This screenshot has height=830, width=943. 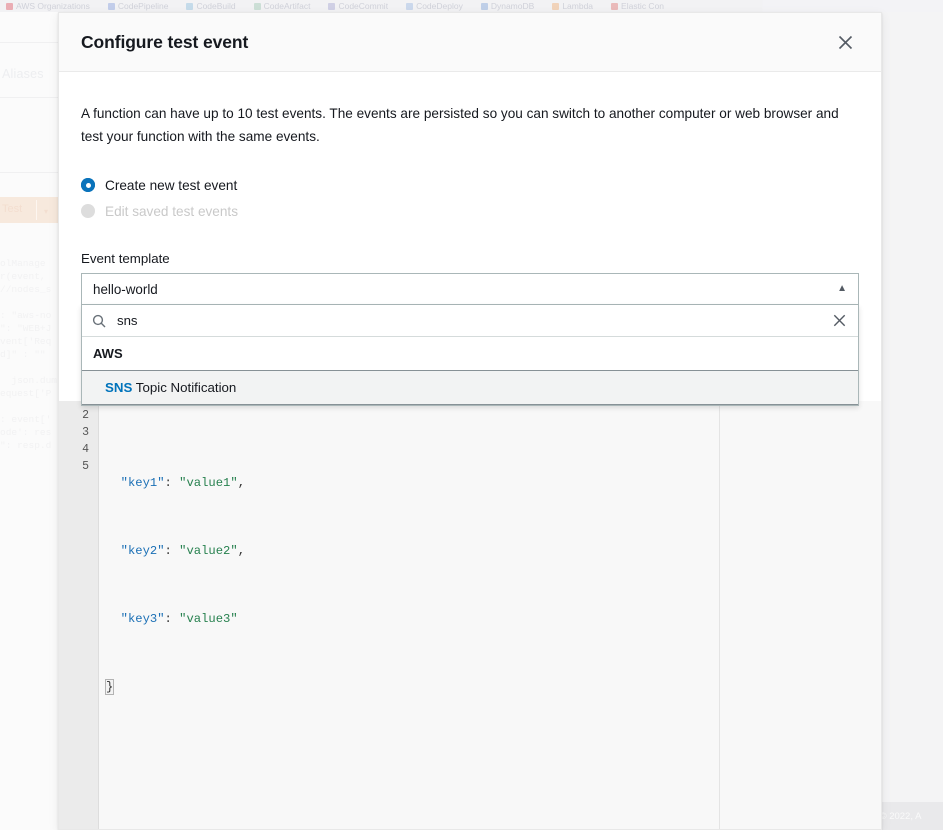 I want to click on dropdown-search-row, so click(x=470, y=321).